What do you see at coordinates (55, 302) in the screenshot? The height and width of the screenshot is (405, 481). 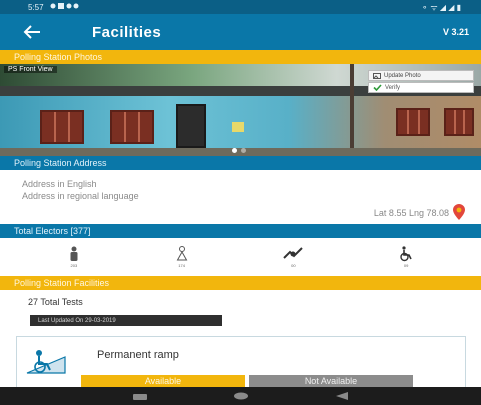 I see `total-tests: 27 Total Tests` at bounding box center [55, 302].